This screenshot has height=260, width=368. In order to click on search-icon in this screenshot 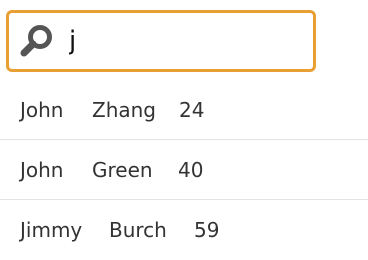, I will do `click(36, 41)`.